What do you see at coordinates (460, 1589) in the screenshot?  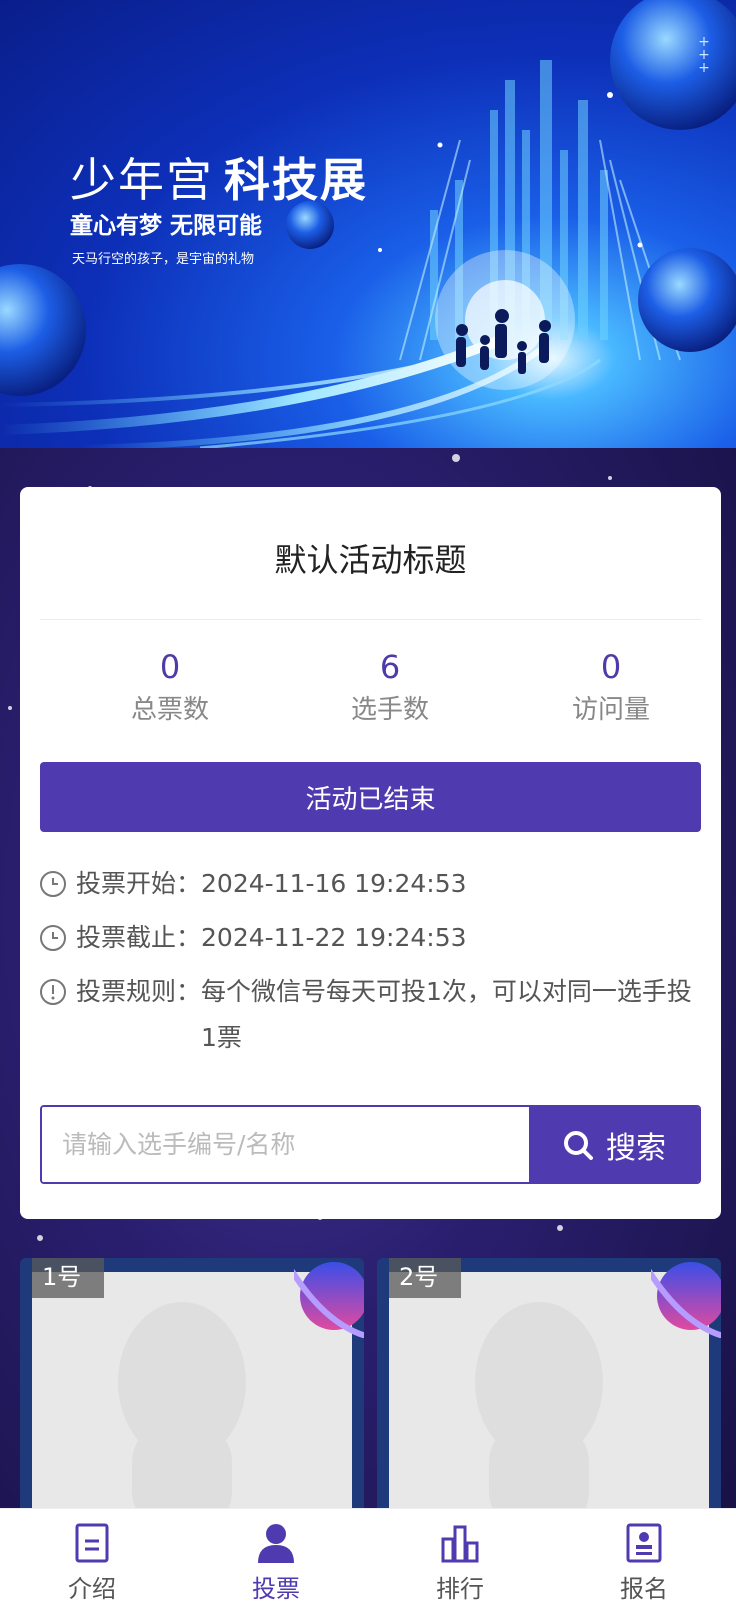 I see `tab-label: 排行` at bounding box center [460, 1589].